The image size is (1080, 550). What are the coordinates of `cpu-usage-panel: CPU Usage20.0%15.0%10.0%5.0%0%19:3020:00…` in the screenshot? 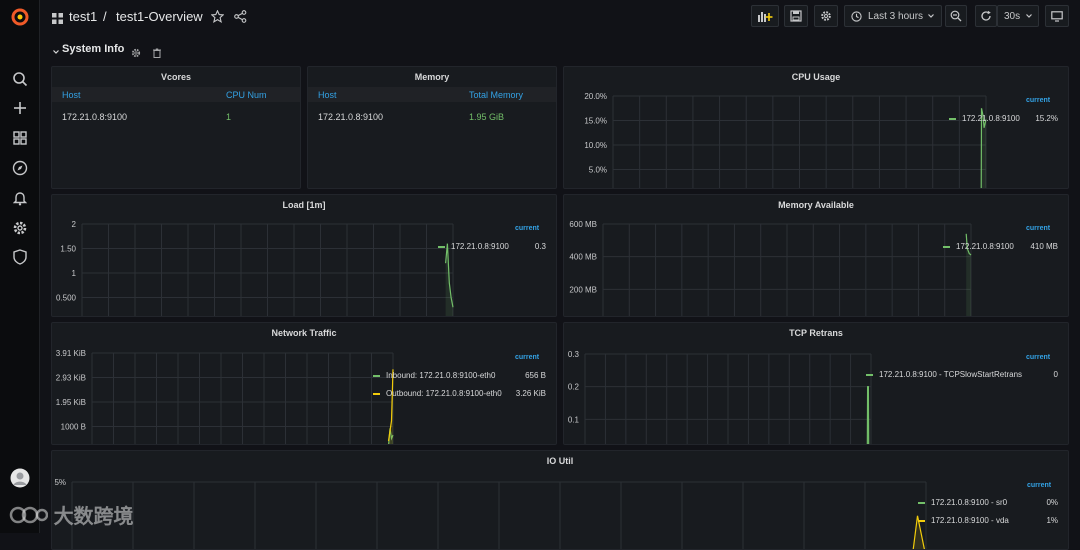 It's located at (816, 127).